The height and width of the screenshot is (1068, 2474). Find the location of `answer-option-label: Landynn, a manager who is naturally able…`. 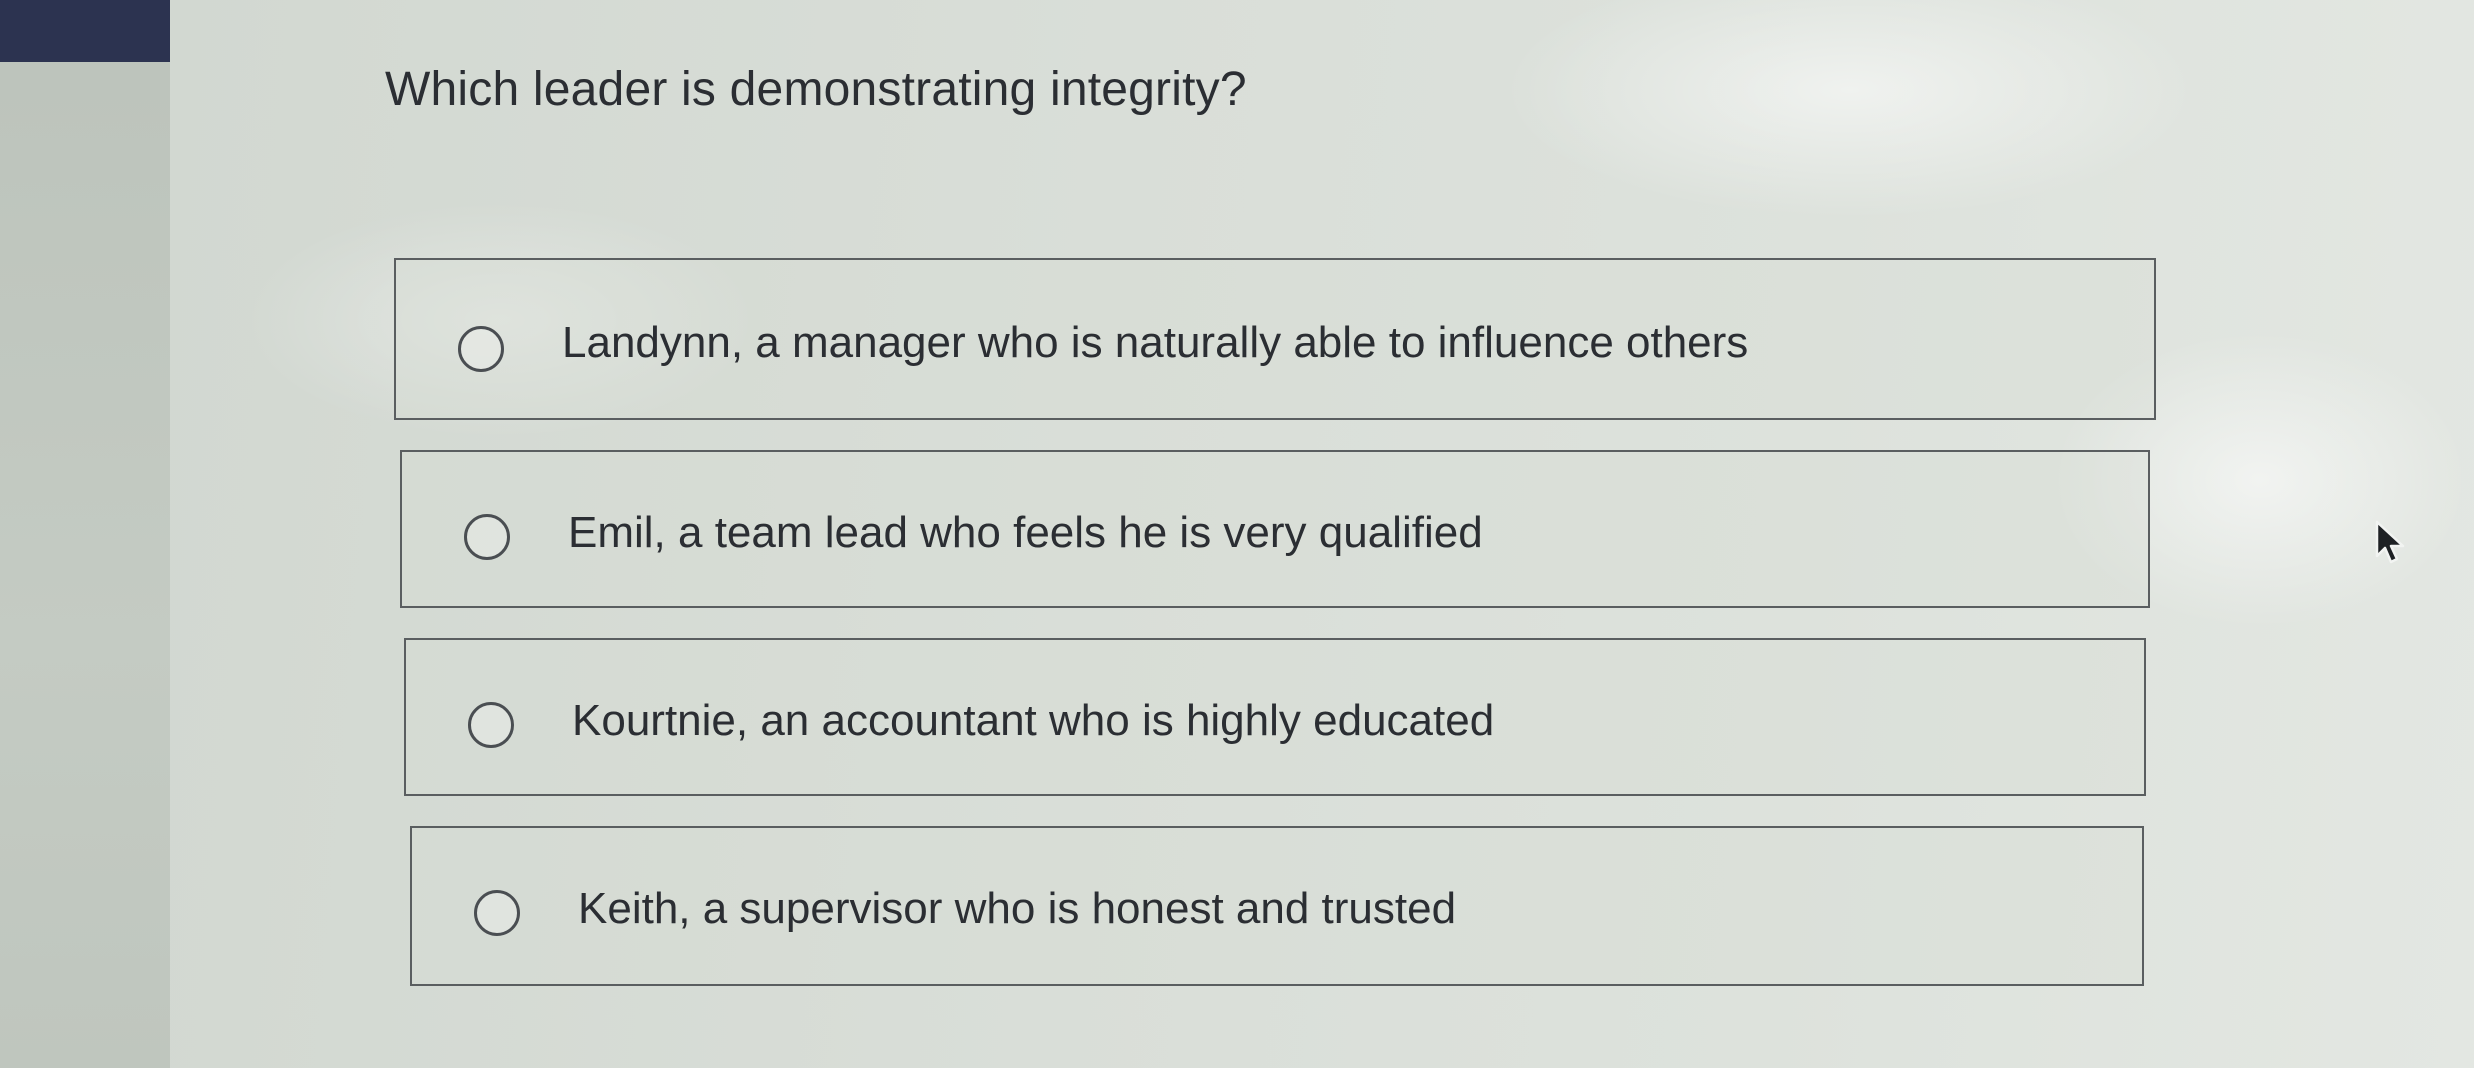

answer-option-label: Landynn, a manager who is naturally able… is located at coordinates (1155, 342).